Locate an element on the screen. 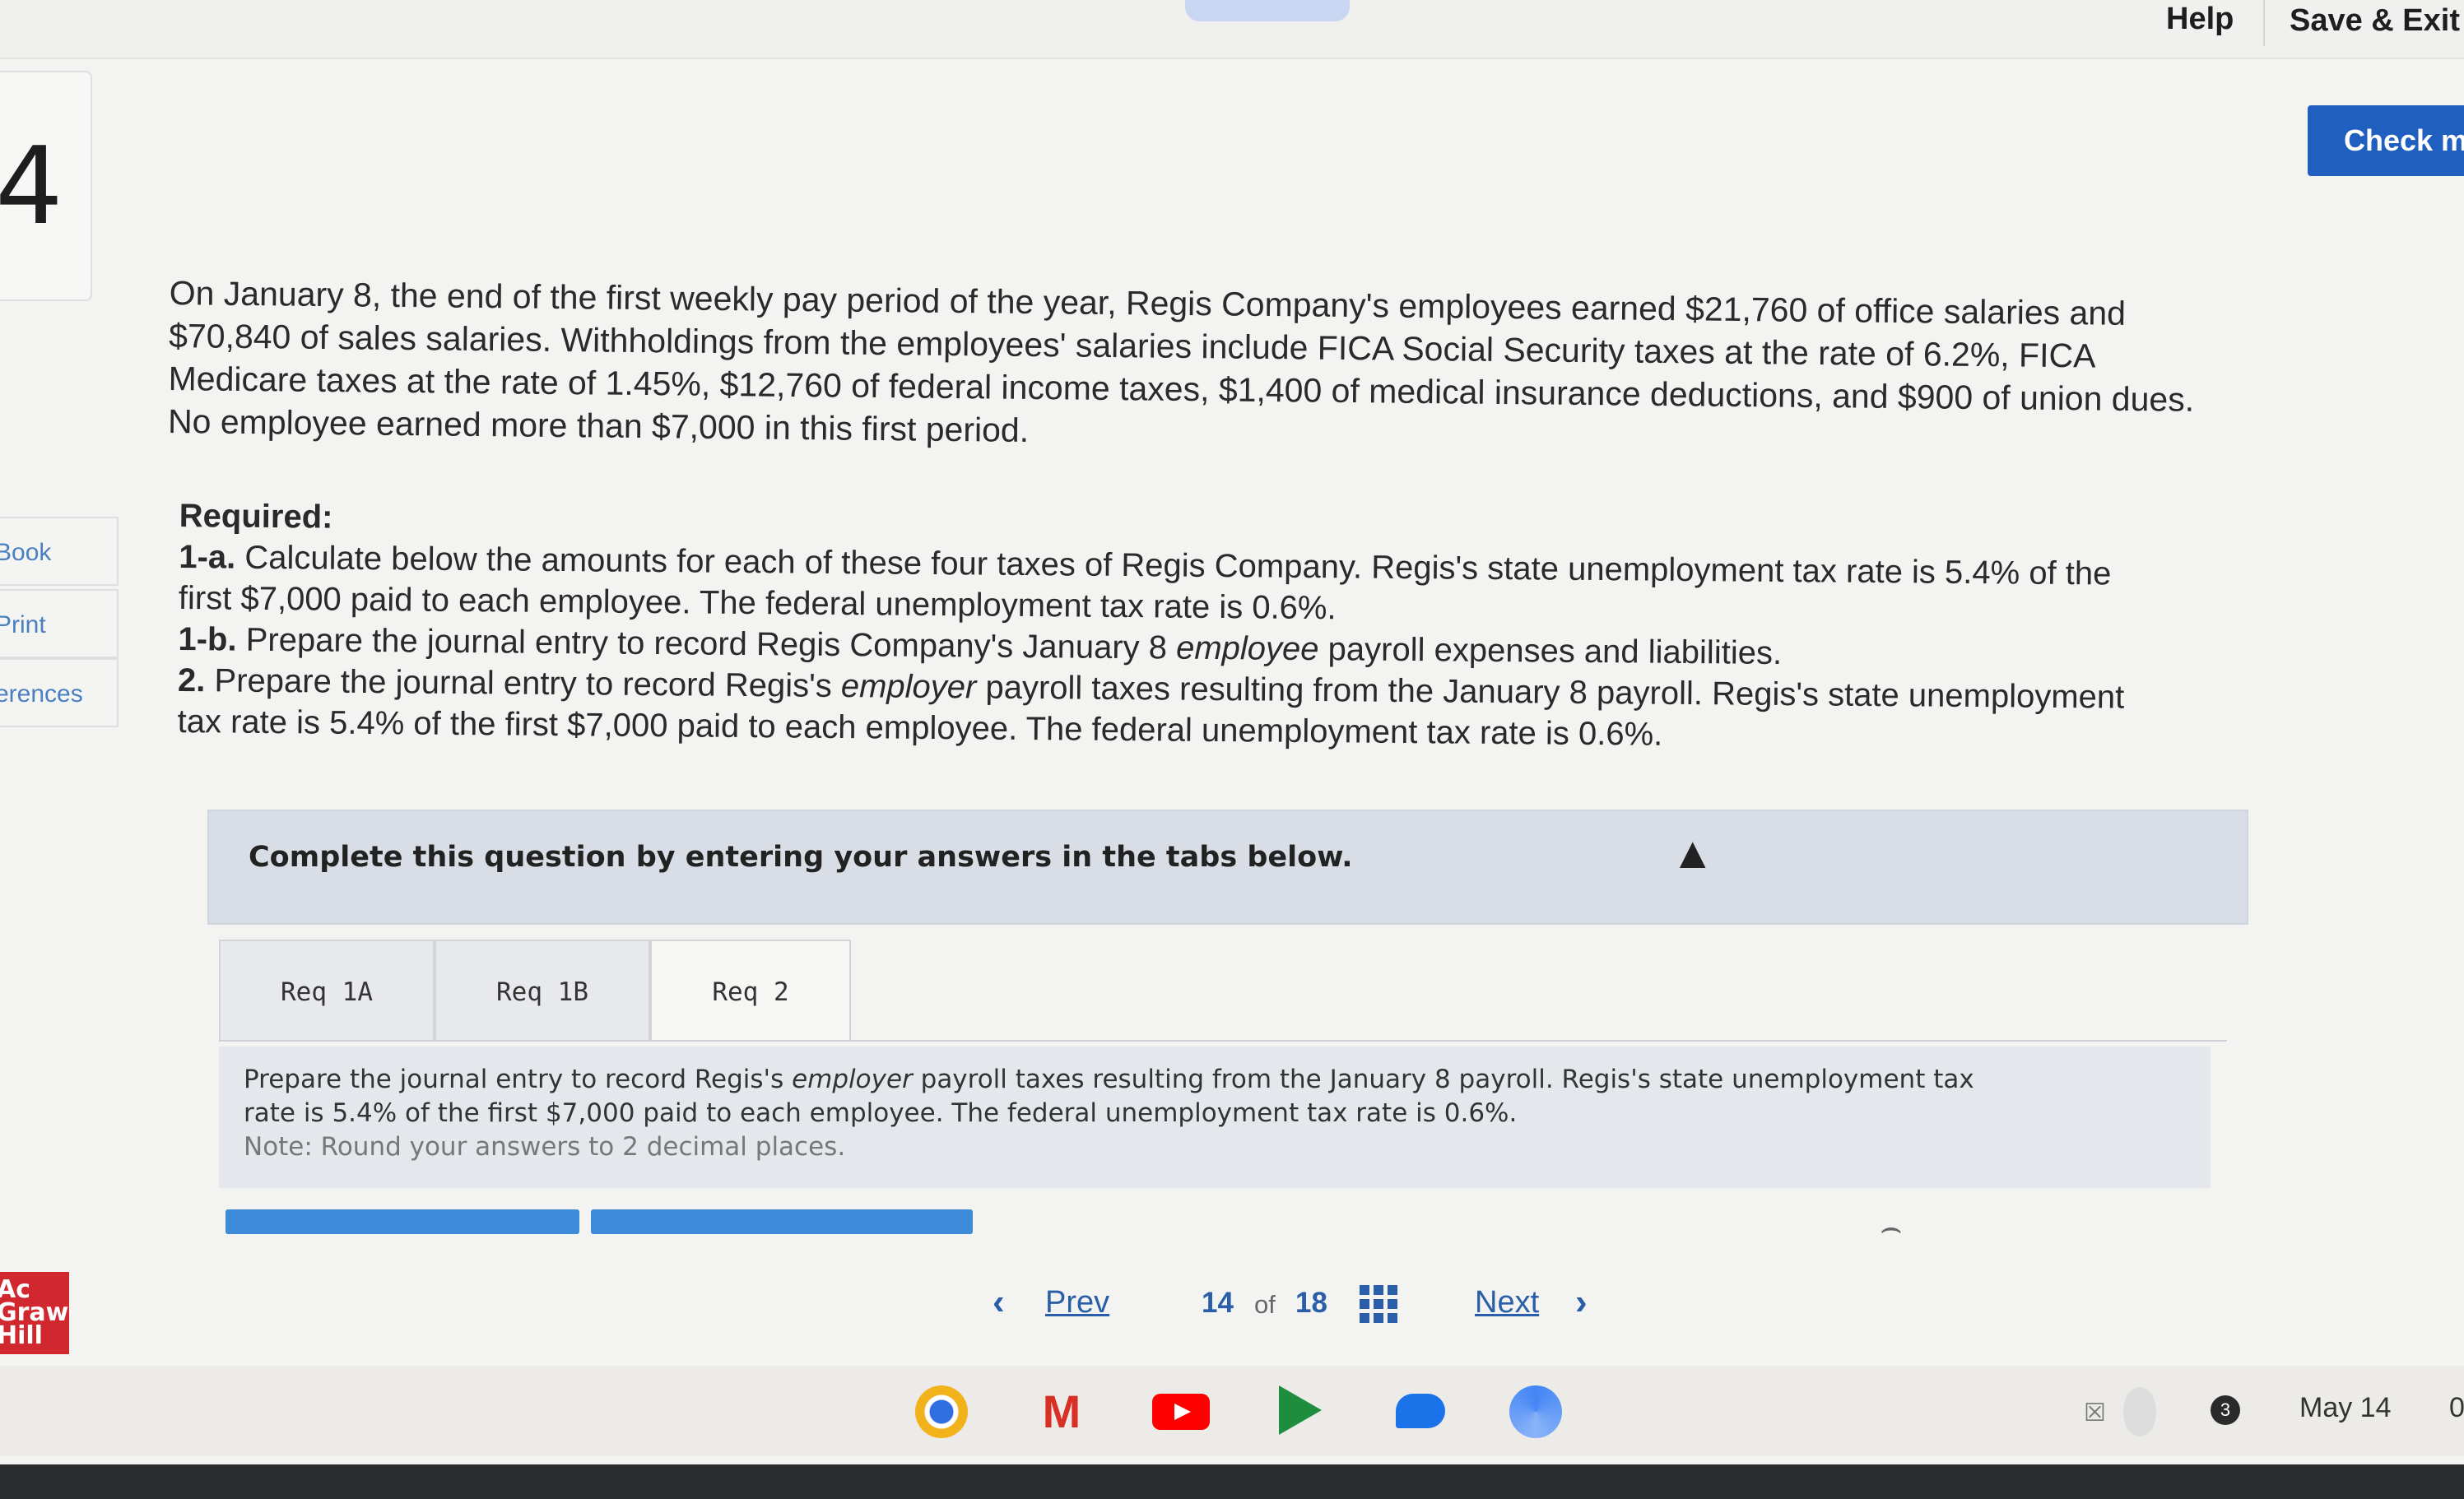  top-divider is located at coordinates (2264, 23).